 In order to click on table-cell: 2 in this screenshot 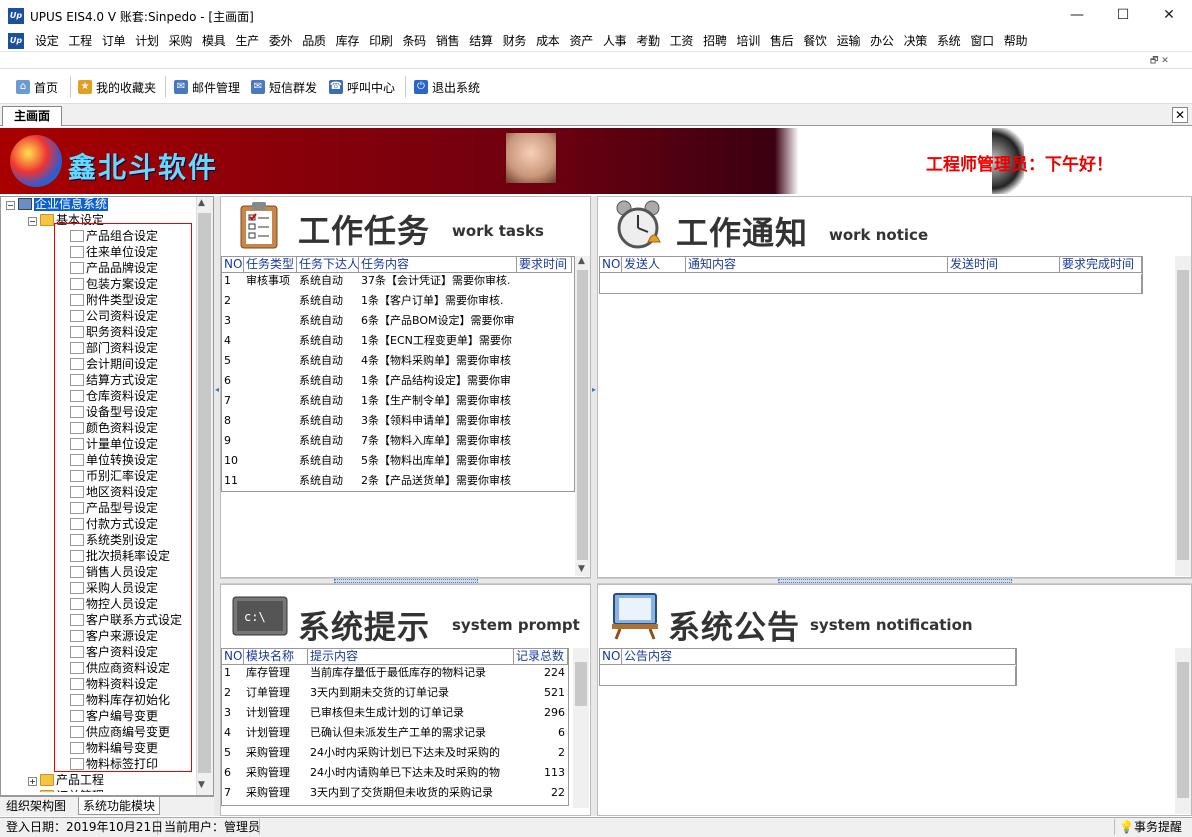, I will do `click(233, 301)`.